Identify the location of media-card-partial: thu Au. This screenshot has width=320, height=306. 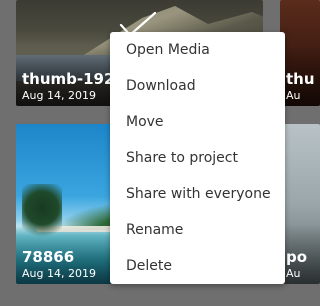
(300, 53).